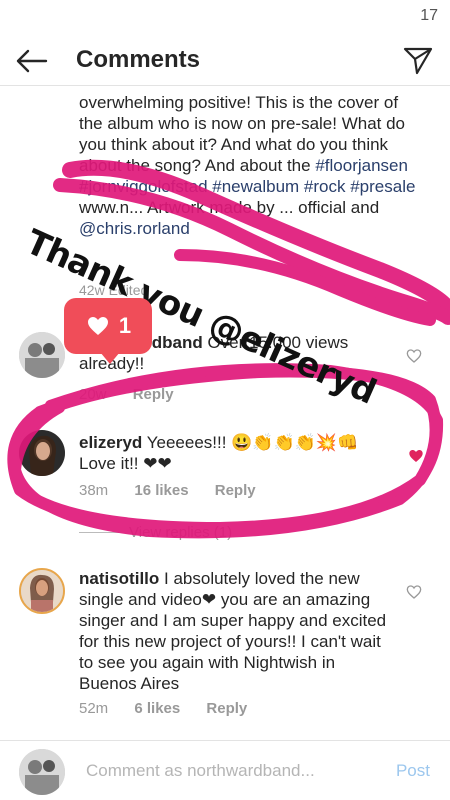 The height and width of the screenshot is (800, 450). I want to click on comment-composer: Post, so click(225, 770).